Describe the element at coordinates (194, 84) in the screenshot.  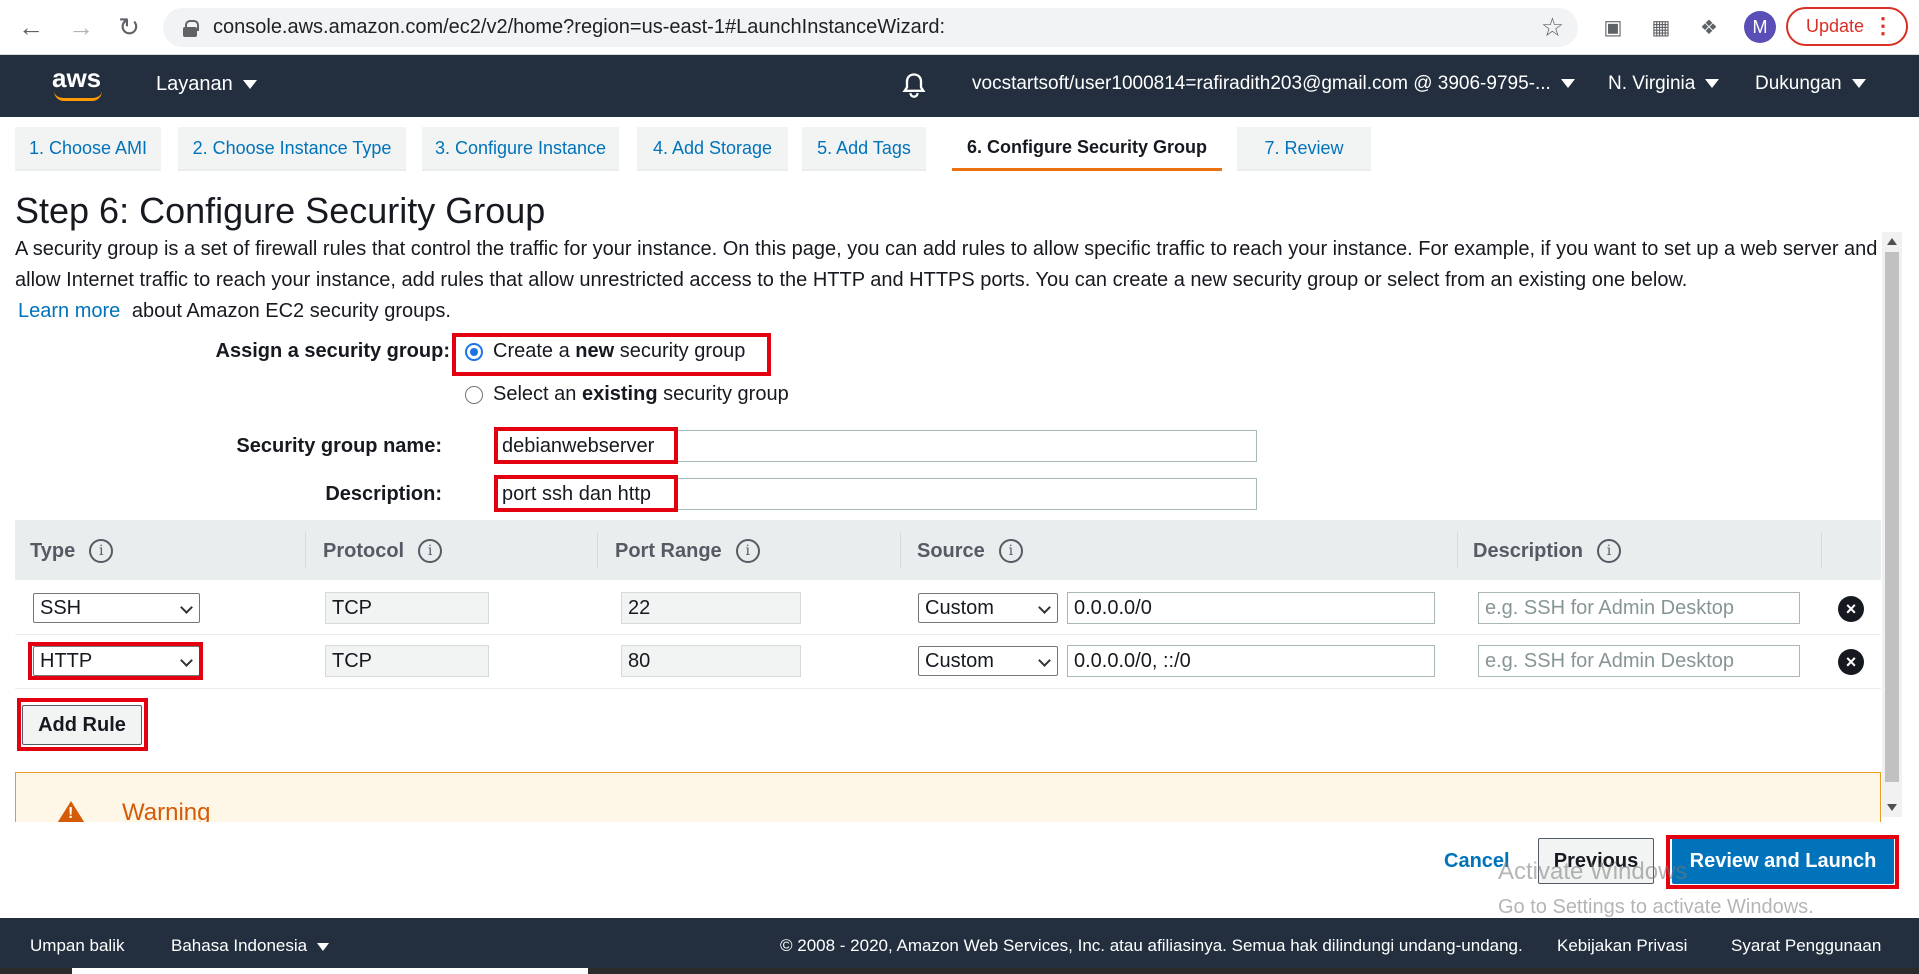
I see `services-label: Layanan` at that location.